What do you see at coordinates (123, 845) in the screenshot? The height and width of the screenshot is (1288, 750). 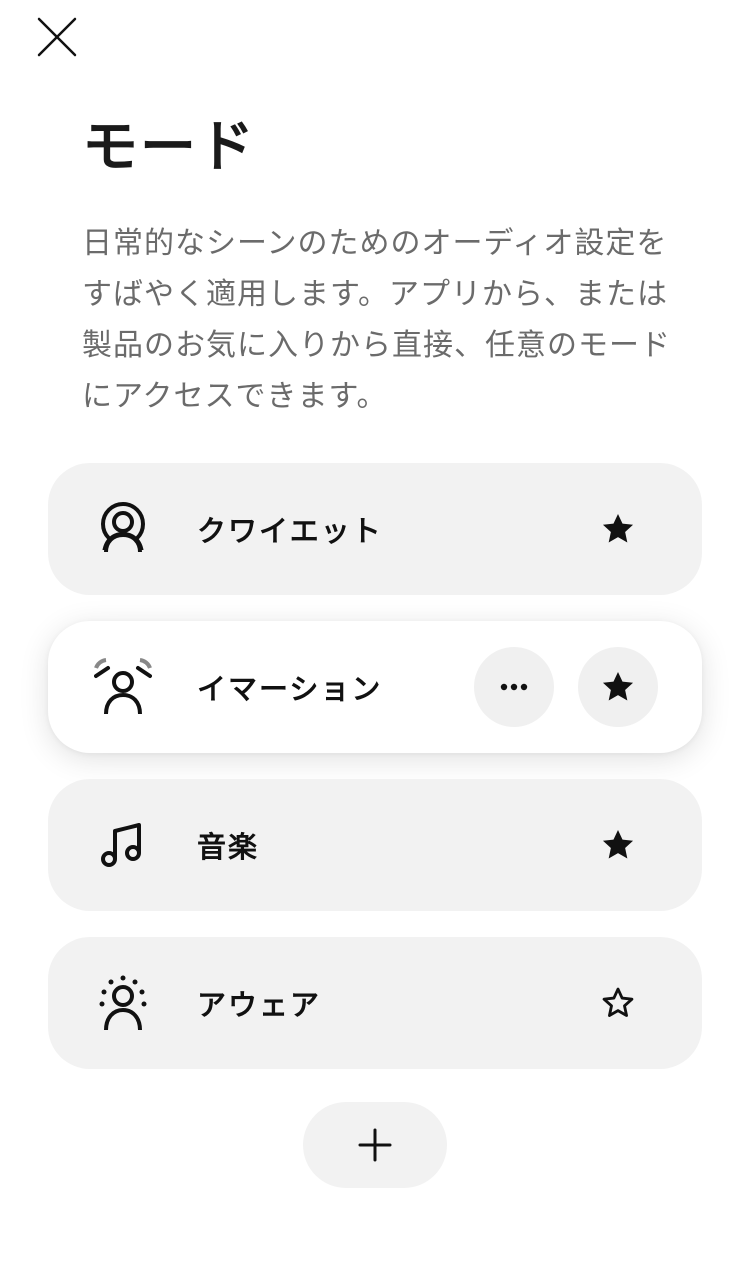 I see `music-note-icon` at bounding box center [123, 845].